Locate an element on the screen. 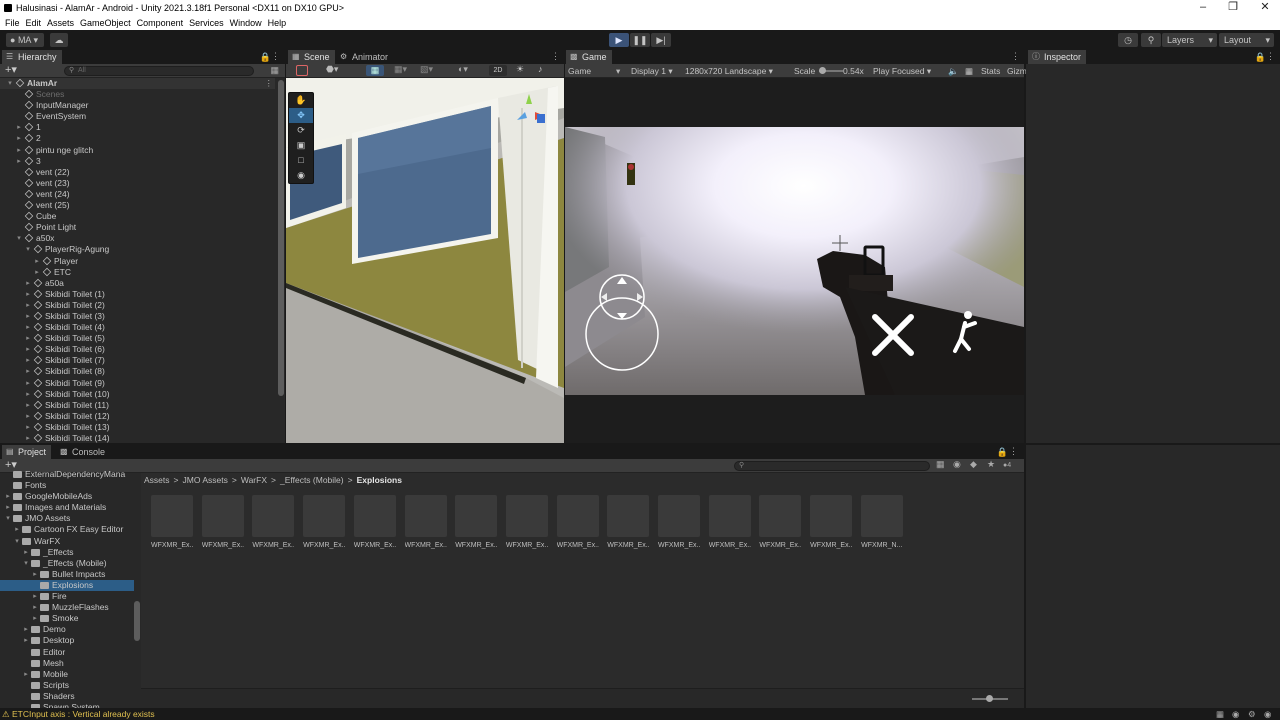 The image size is (1280, 720). 2d-toggle-button: 2D is located at coordinates (498, 70).